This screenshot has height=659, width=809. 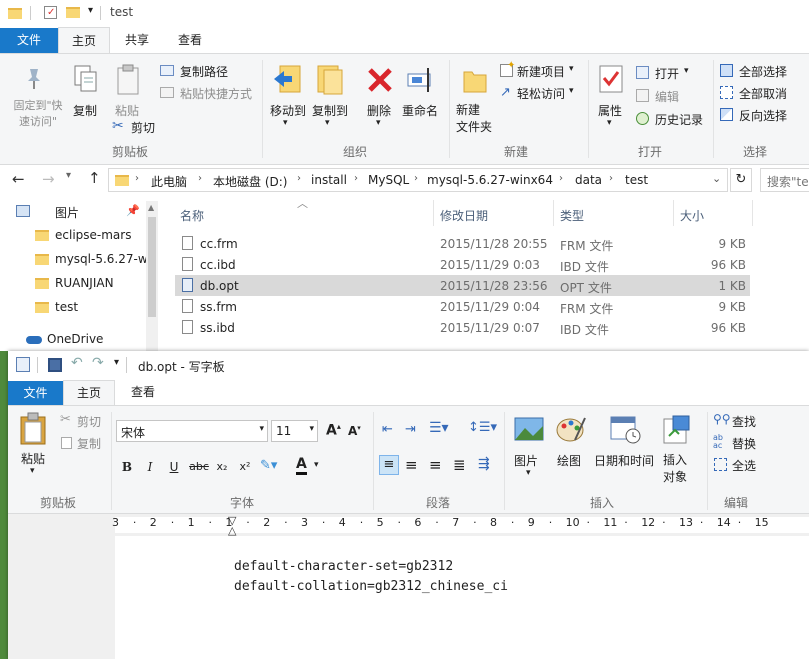 What do you see at coordinates (329, 97) in the screenshot?
I see `copy-to-button: 复制到 ▾` at bounding box center [329, 97].